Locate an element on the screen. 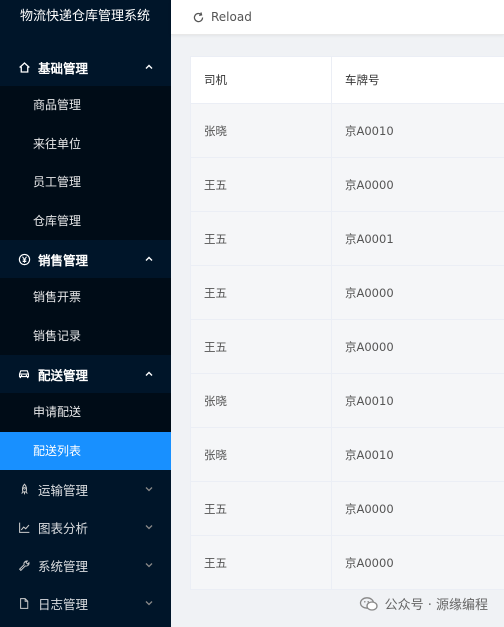 The height and width of the screenshot is (627, 504). menu-group-delivery: 配送管理 申请配送 配送列表 is located at coordinates (85, 412).